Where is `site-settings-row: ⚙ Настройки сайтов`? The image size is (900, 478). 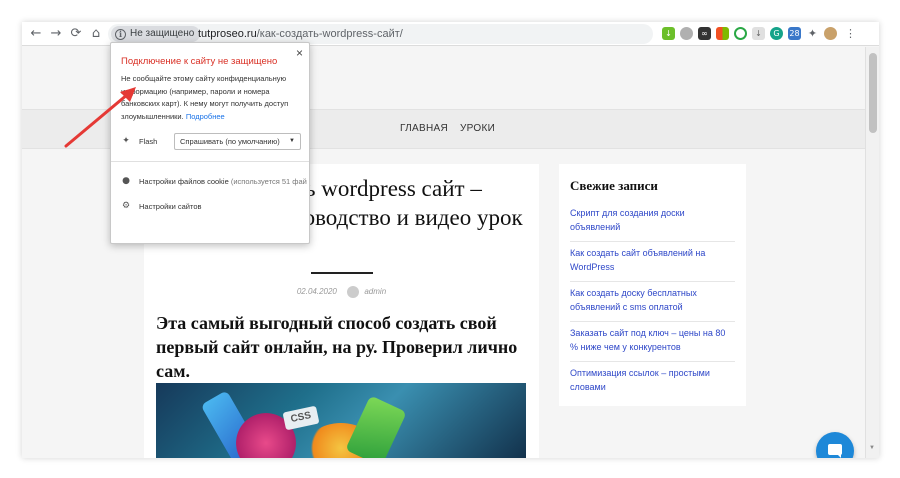 site-settings-row: ⚙ Настройки сайтов is located at coordinates (161, 206).